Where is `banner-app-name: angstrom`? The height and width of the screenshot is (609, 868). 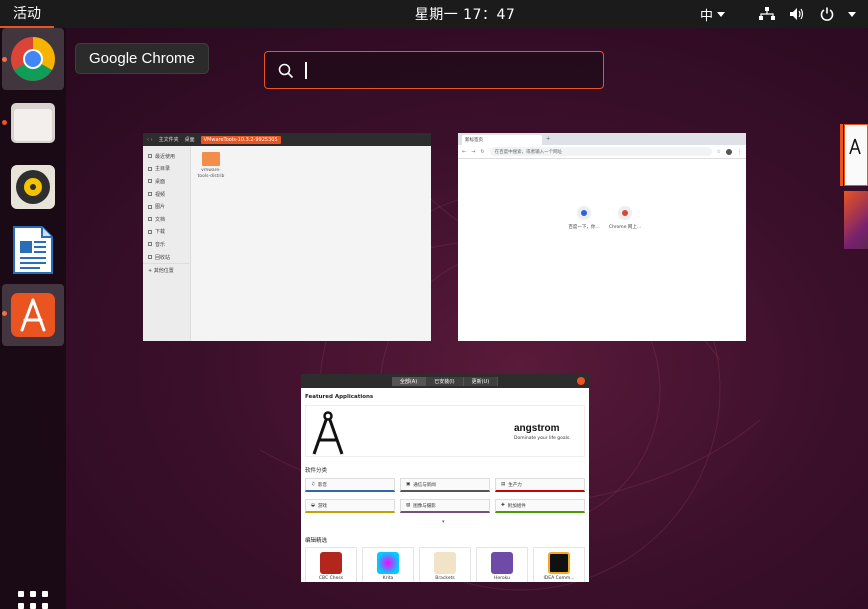 banner-app-name: angstrom is located at coordinates (537, 428).